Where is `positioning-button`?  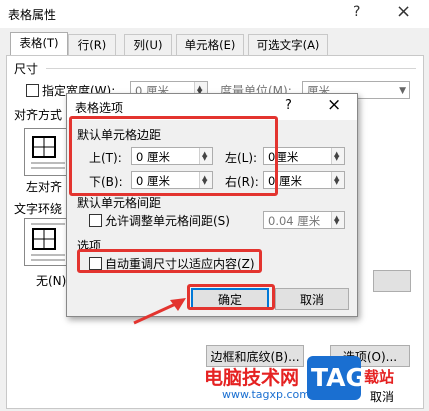 positioning-button is located at coordinates (392, 281).